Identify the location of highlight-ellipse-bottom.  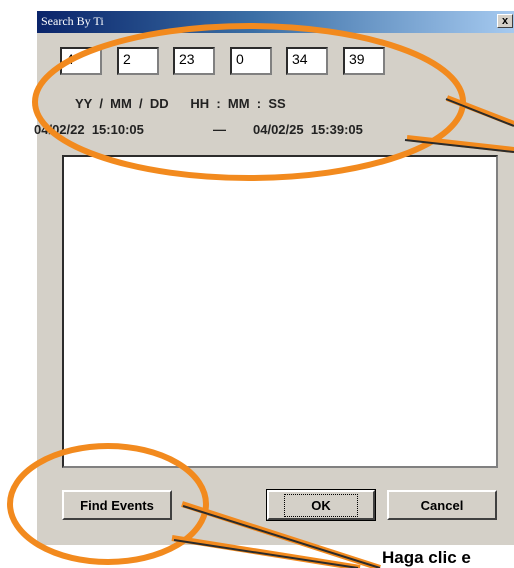
(108, 504).